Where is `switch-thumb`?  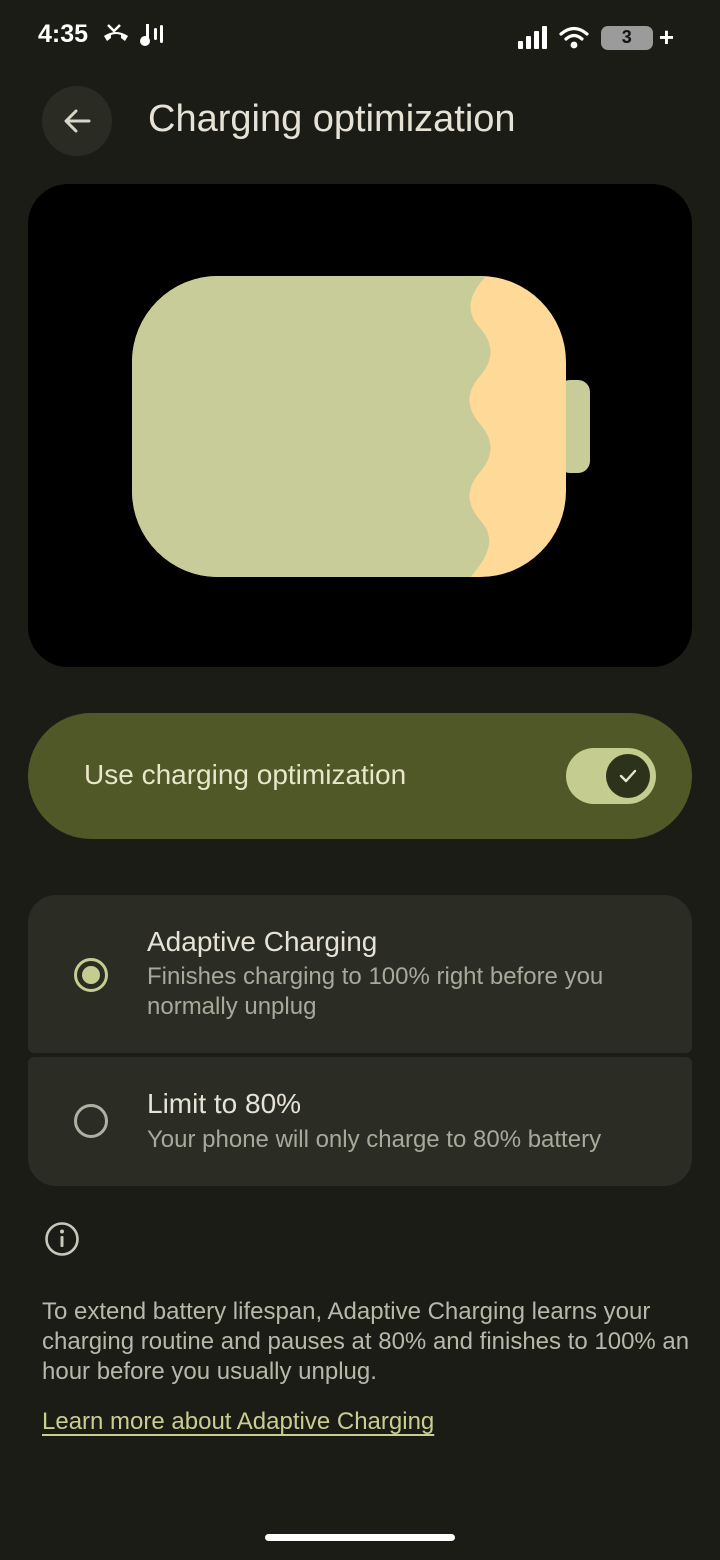
switch-thumb is located at coordinates (628, 776).